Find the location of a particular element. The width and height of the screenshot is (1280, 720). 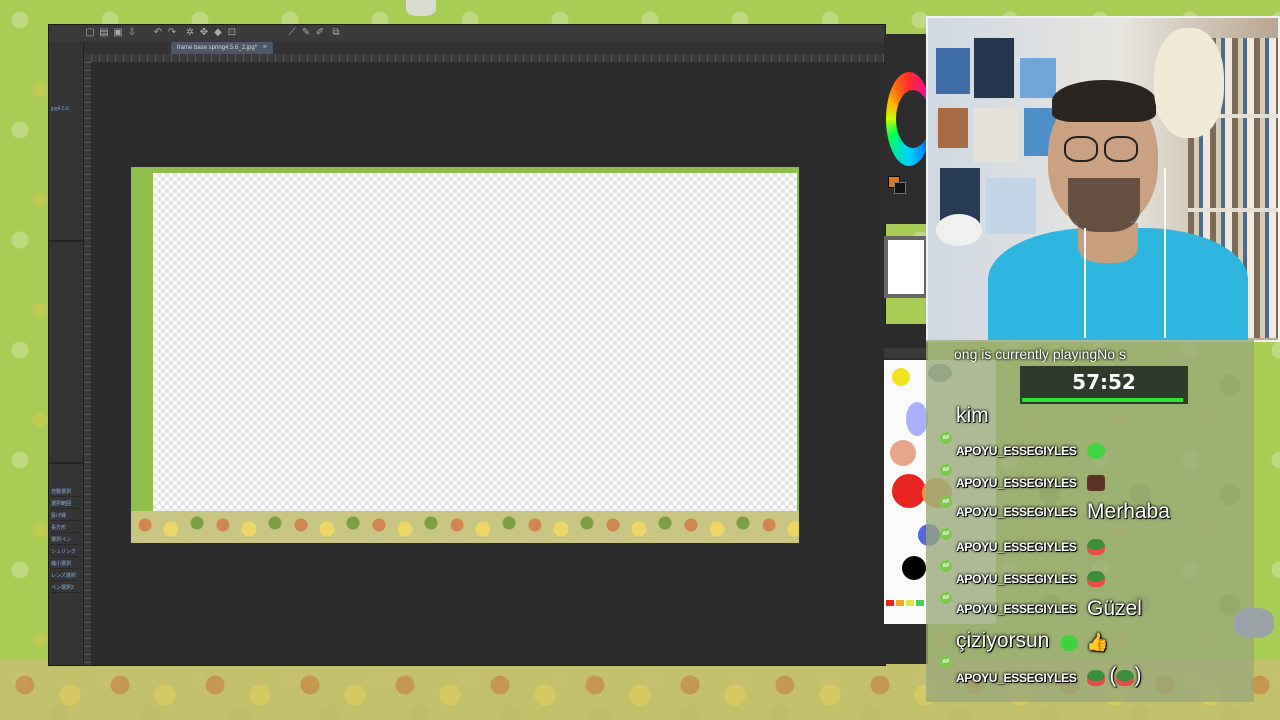

lavender-color-blob is located at coordinates (917, 419).